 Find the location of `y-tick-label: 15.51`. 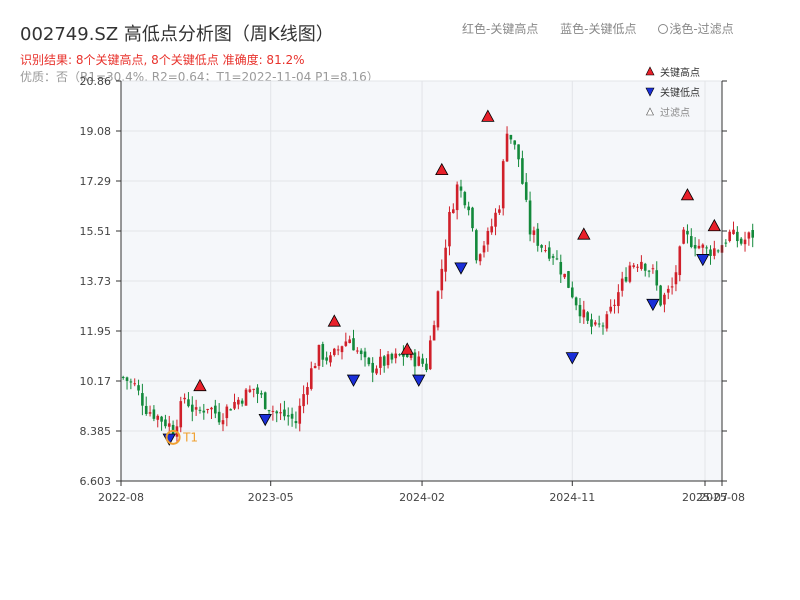

y-tick-label: 15.51 is located at coordinates (96, 231).